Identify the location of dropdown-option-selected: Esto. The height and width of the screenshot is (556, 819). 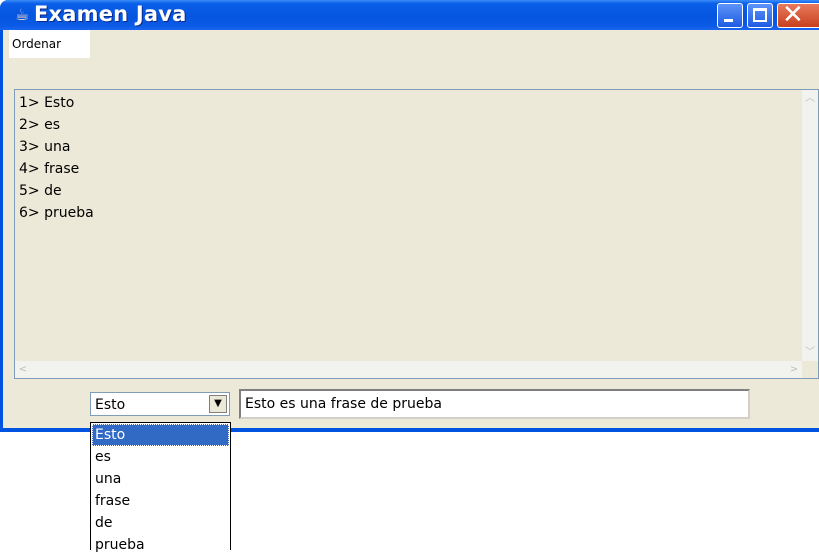
(160, 435).